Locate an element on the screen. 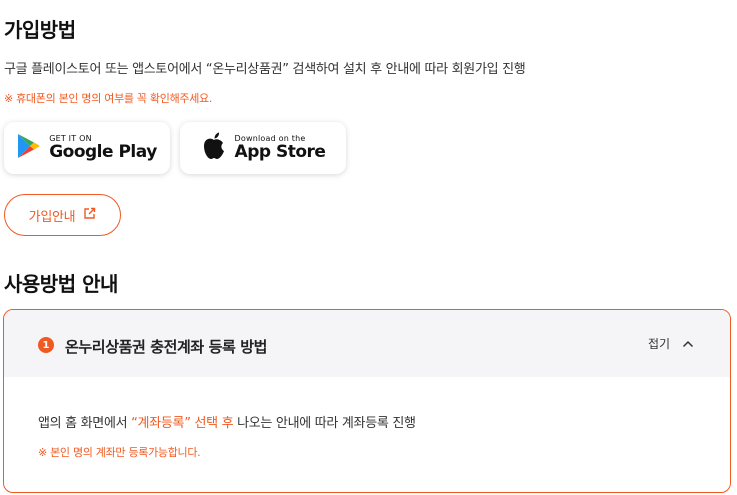 The width and height of the screenshot is (737, 495). accordion-note: ※ 본인 명의 계좌만 등록가능합니다. is located at coordinates (119, 452).